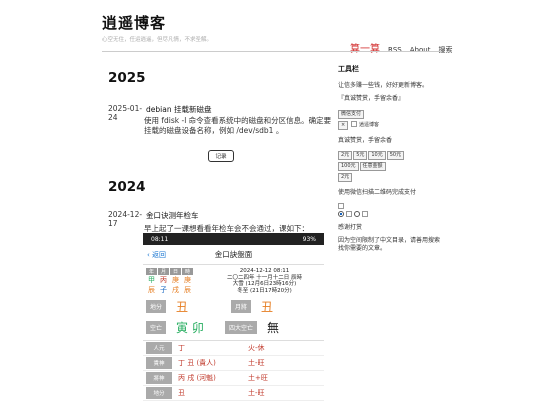 The width and height of the screenshot is (540, 405). What do you see at coordinates (395, 155) in the screenshot?
I see `amount-button: 50元` at bounding box center [395, 155].